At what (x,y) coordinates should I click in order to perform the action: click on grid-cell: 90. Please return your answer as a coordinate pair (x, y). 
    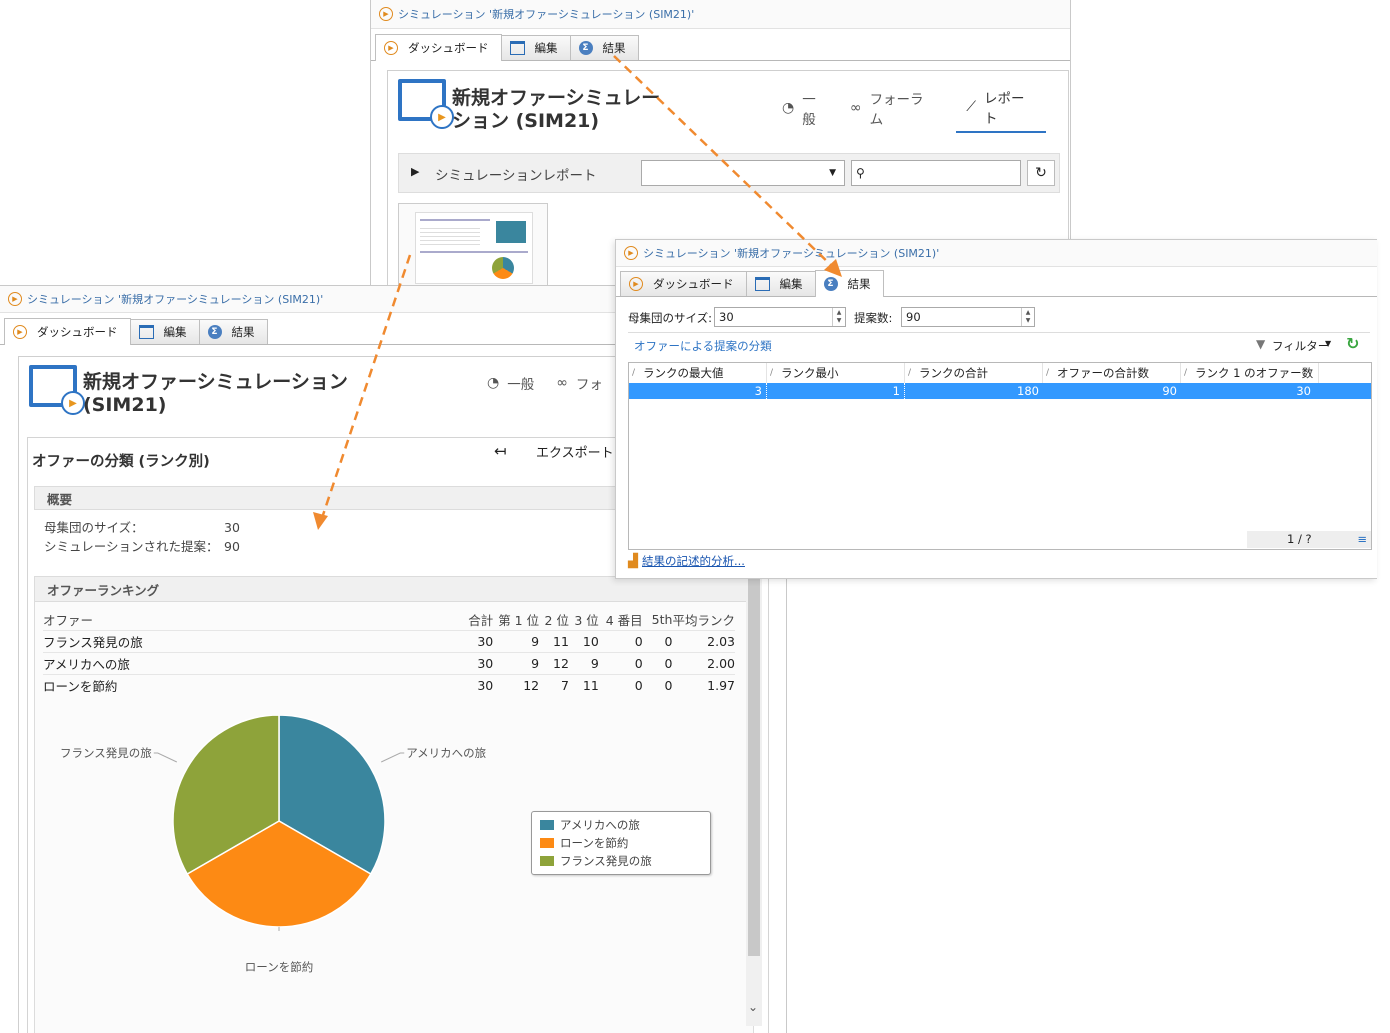
    Looking at the image, I should click on (1169, 391).